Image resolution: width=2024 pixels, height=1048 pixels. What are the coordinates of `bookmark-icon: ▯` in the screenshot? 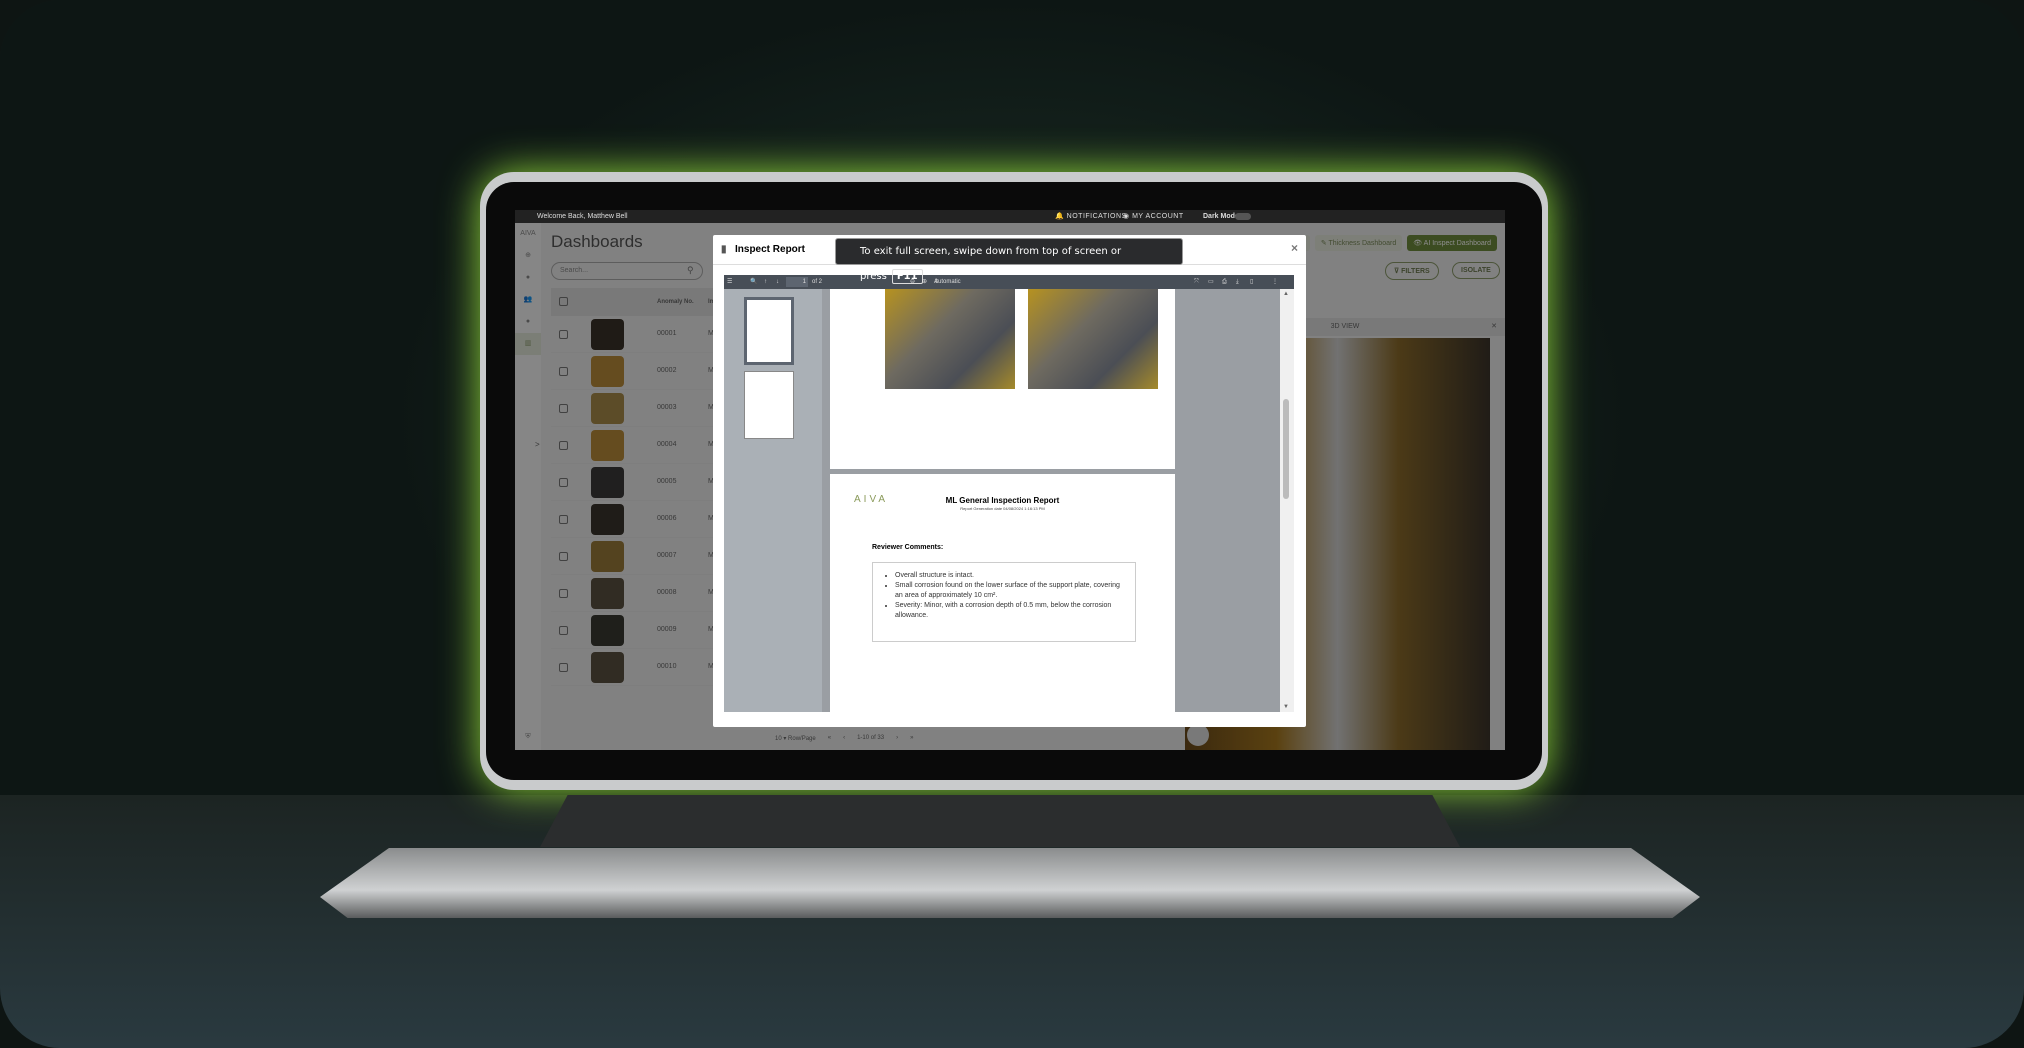 It's located at (1251, 282).